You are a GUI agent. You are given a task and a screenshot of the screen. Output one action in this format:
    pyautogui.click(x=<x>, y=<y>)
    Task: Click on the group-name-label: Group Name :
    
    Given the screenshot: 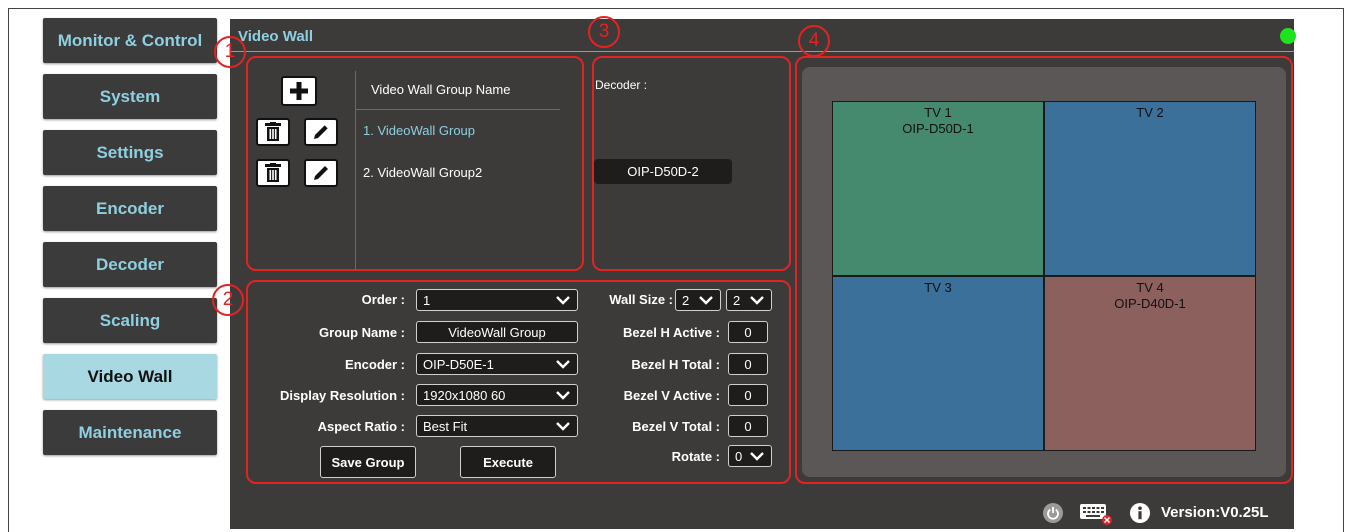 What is the action you would take?
    pyautogui.click(x=362, y=332)
    